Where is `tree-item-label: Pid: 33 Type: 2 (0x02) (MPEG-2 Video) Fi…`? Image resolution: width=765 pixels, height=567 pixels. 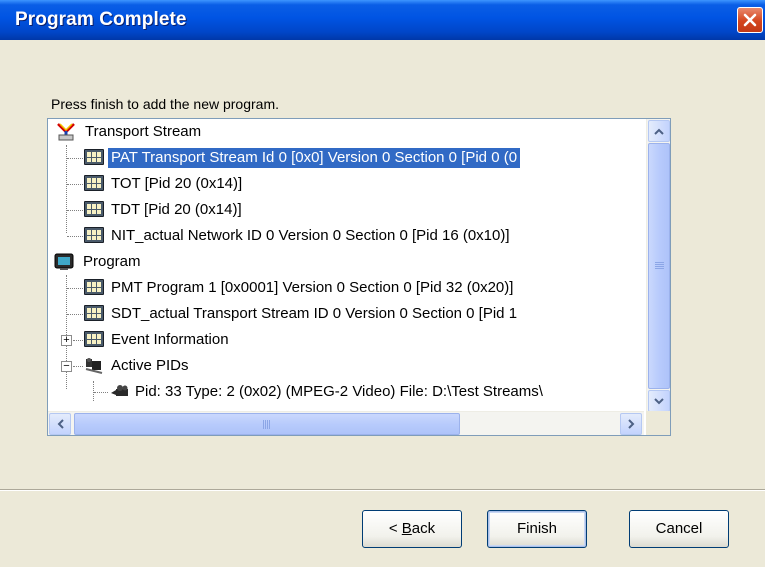 tree-item-label: Pid: 33 Type: 2 (0x02) (MPEG-2 Video) Fi… is located at coordinates (339, 391).